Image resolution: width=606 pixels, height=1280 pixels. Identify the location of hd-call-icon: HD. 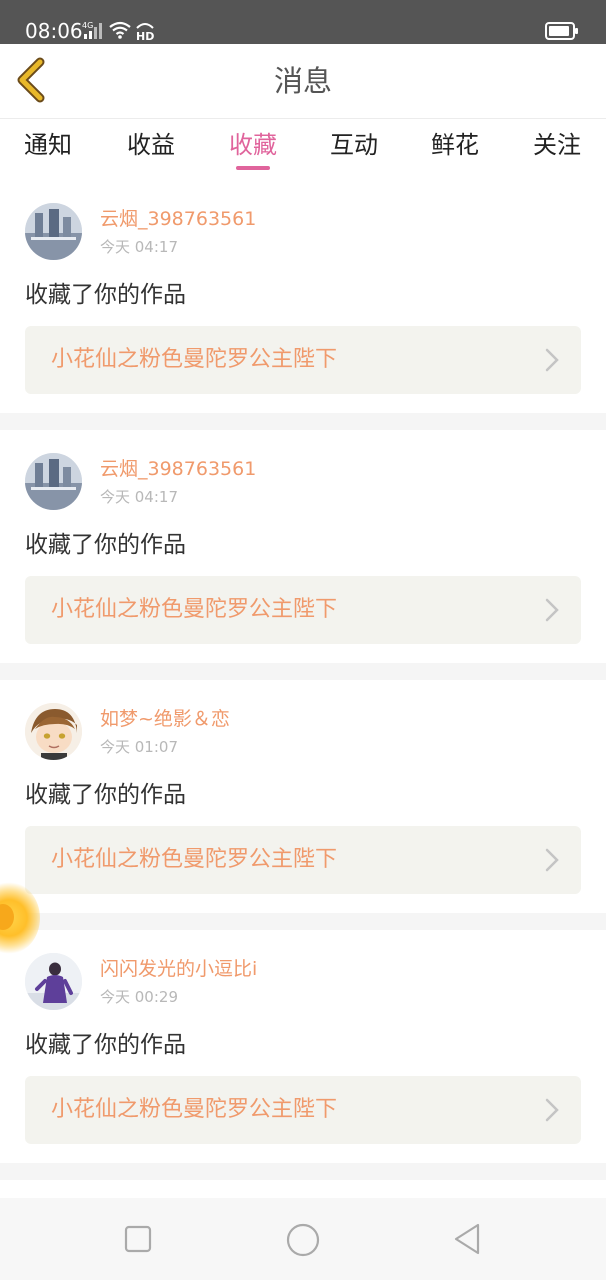
(145, 33).